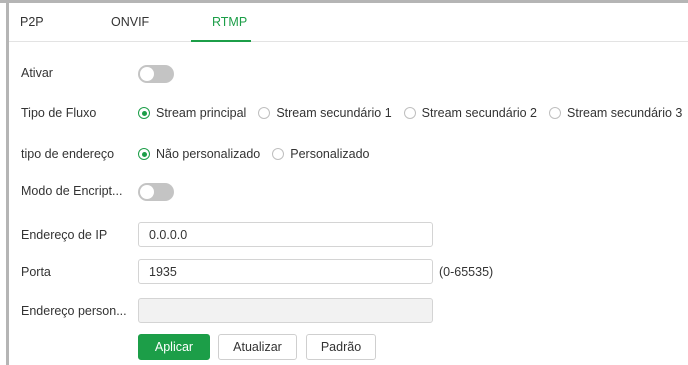  I want to click on tab-onvif: ONVIF, so click(130, 22).